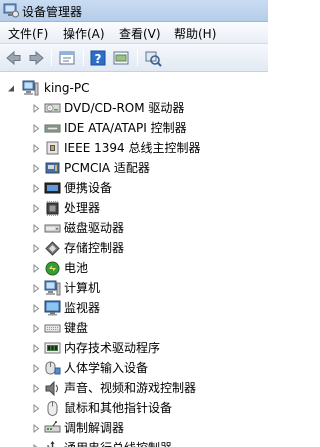 The width and height of the screenshot is (320, 447). Describe the element at coordinates (118, 443) in the screenshot. I see `tree-item-label: 通用串行总线控制器` at that location.